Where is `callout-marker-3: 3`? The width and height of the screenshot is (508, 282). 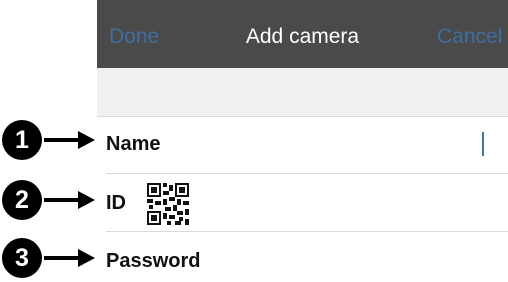 callout-marker-3: 3 is located at coordinates (48, 258).